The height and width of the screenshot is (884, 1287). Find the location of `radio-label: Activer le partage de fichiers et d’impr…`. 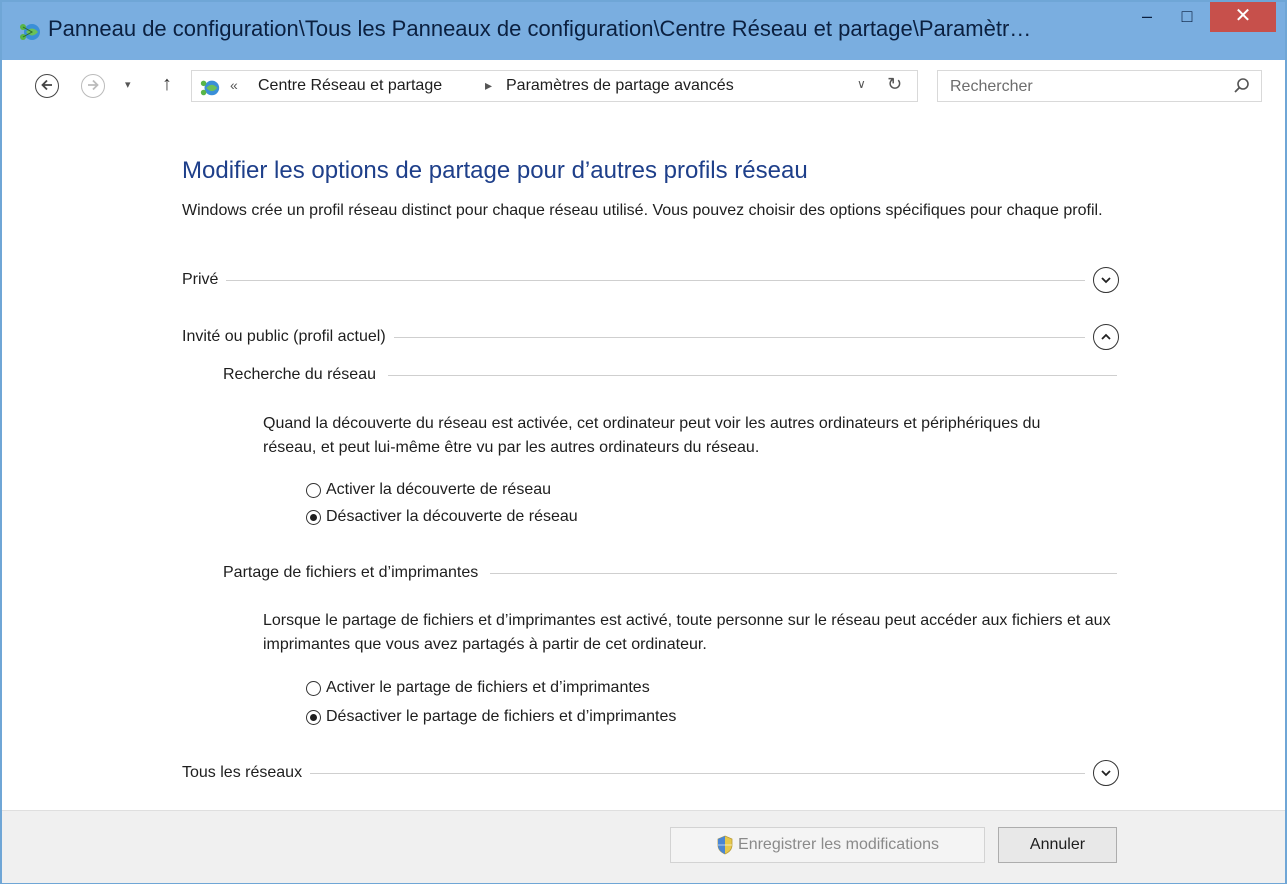

radio-label: Activer le partage de fichiers et d’impr… is located at coordinates (488, 688).